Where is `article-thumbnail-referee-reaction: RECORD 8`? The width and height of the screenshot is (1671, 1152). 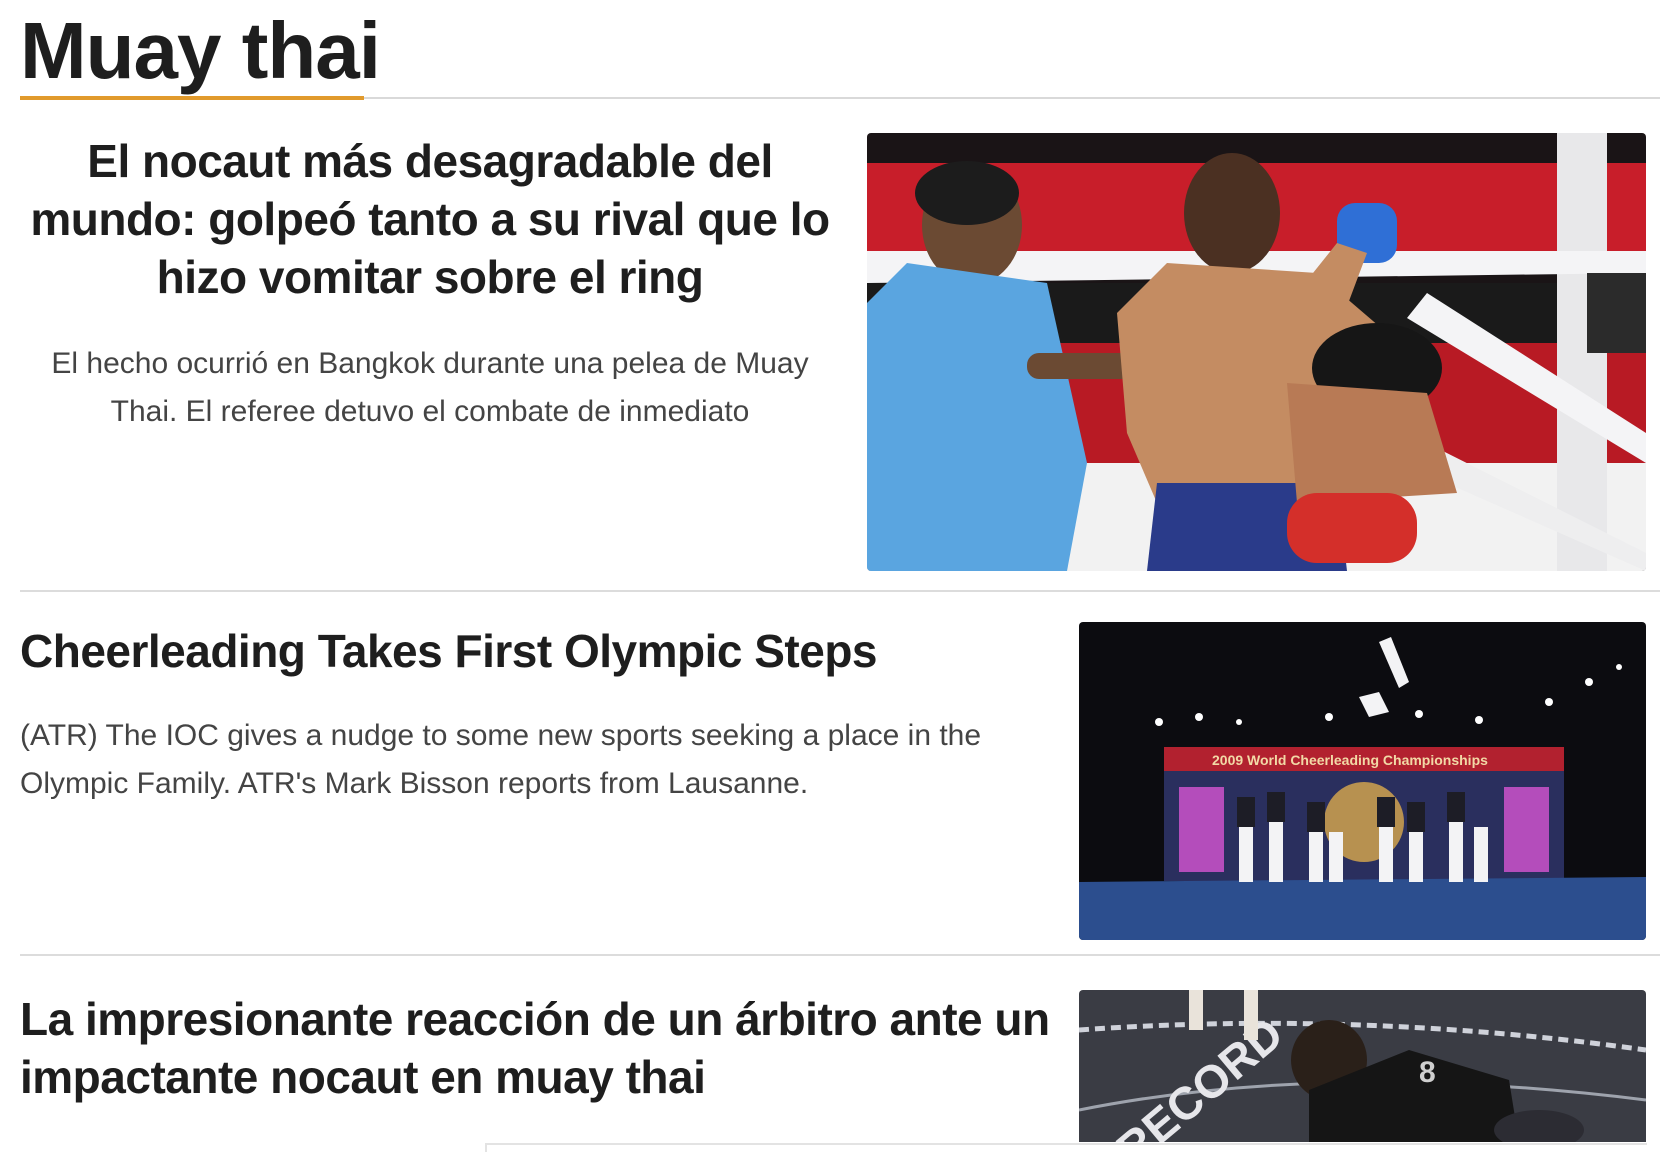
article-thumbnail-referee-reaction: RECORD 8 is located at coordinates (1362, 1066).